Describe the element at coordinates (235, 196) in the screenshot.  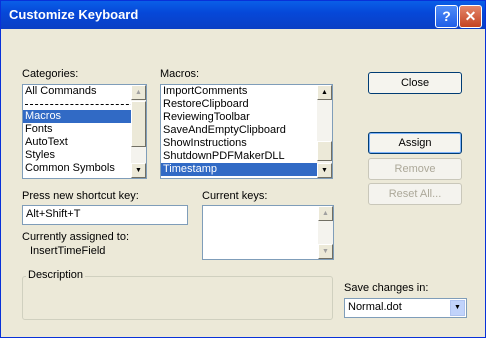
I see `current-keys-label: Current keys:` at that location.